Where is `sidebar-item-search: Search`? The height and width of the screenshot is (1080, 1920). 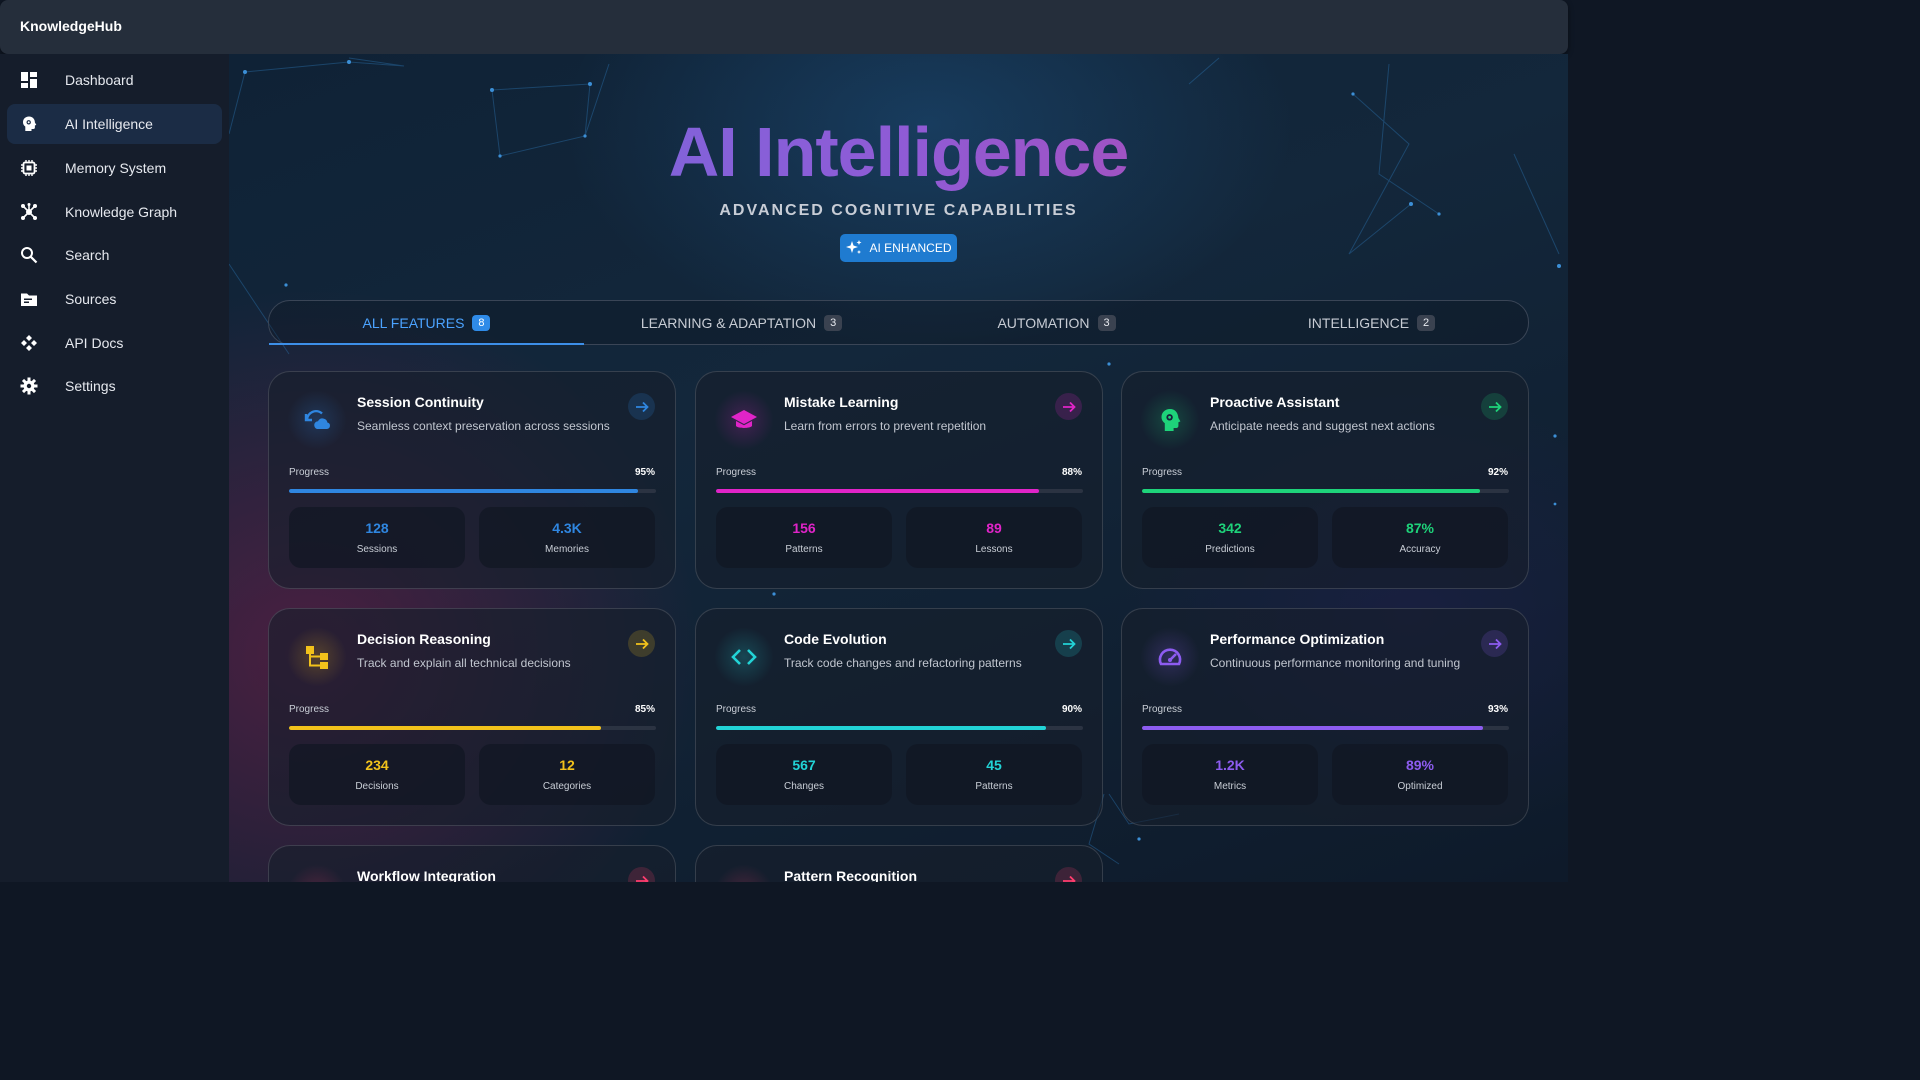
sidebar-item-search: Search is located at coordinates (114, 255).